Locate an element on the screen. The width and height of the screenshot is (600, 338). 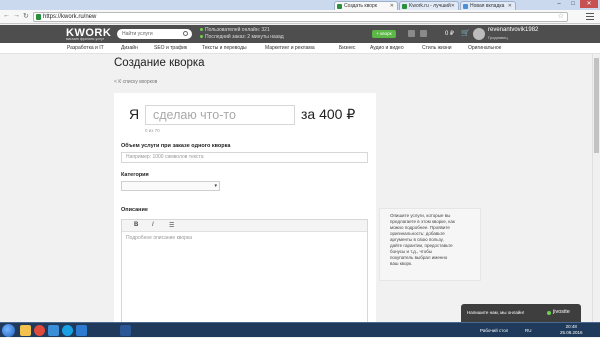
tab-kwork: Kwork.ru - лучший ✕ is located at coordinates (429, 5).